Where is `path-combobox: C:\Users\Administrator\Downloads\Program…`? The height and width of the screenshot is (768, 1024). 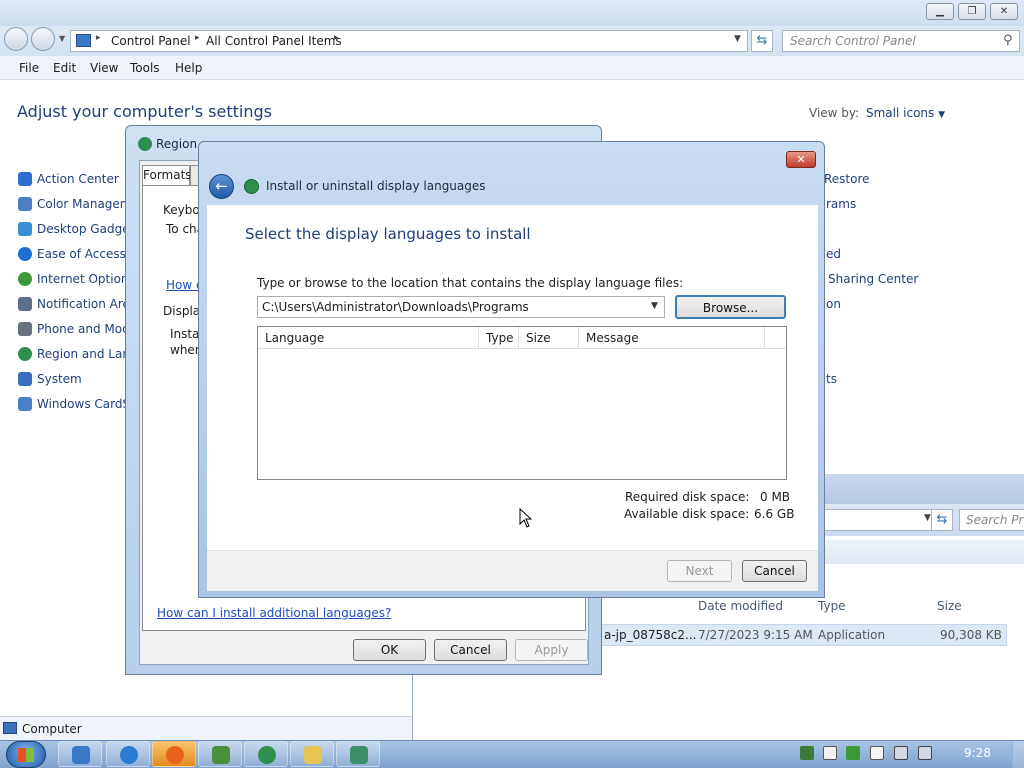
path-combobox: C:\Users\Administrator\Downloads\Program… is located at coordinates (461, 307).